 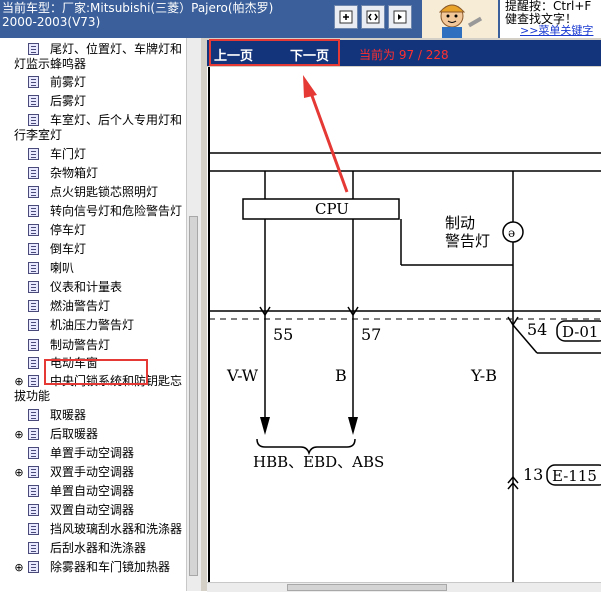 I want to click on fit-page-button, so click(x=400, y=17).